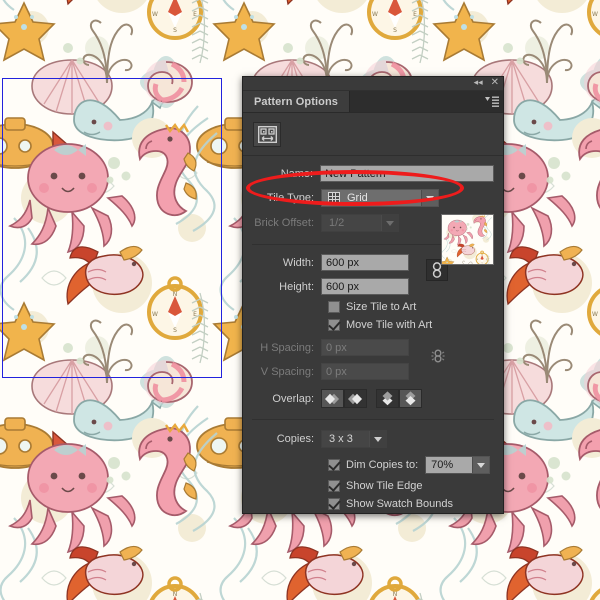 This screenshot has width=600, height=600. I want to click on name-row: Name: New Pattern, so click(373, 173).